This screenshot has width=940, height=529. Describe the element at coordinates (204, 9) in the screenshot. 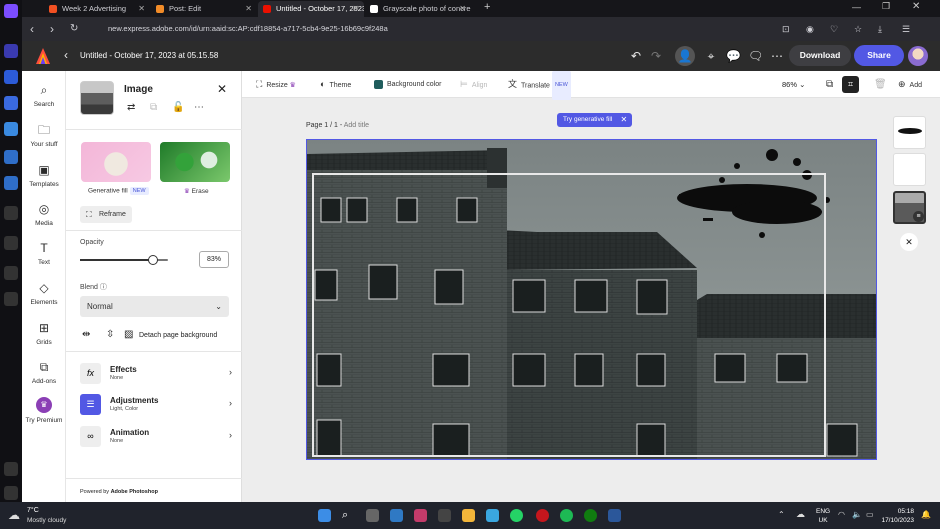

I see `browser-tab: Post: Edit ✕` at that location.